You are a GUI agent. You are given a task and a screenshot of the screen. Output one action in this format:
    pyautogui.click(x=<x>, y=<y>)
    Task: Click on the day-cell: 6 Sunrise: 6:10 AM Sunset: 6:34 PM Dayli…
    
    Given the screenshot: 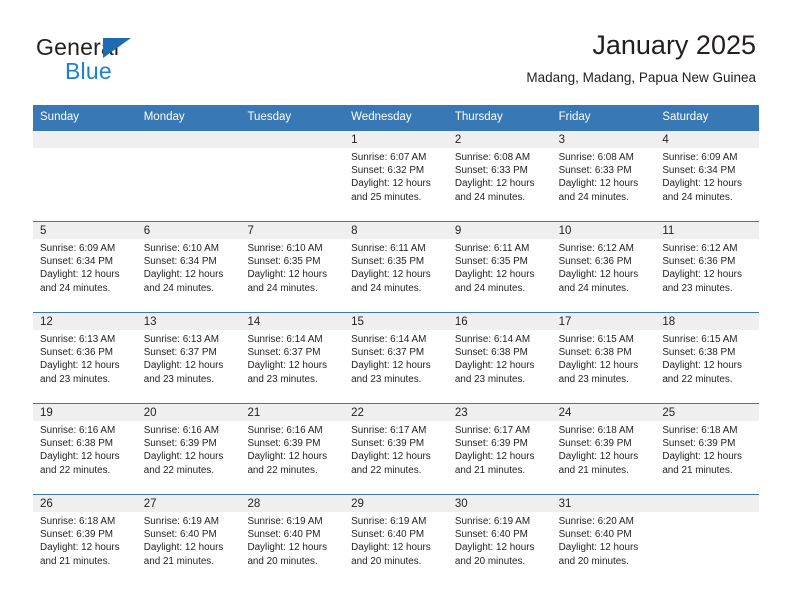 What is the action you would take?
    pyautogui.click(x=188, y=267)
    